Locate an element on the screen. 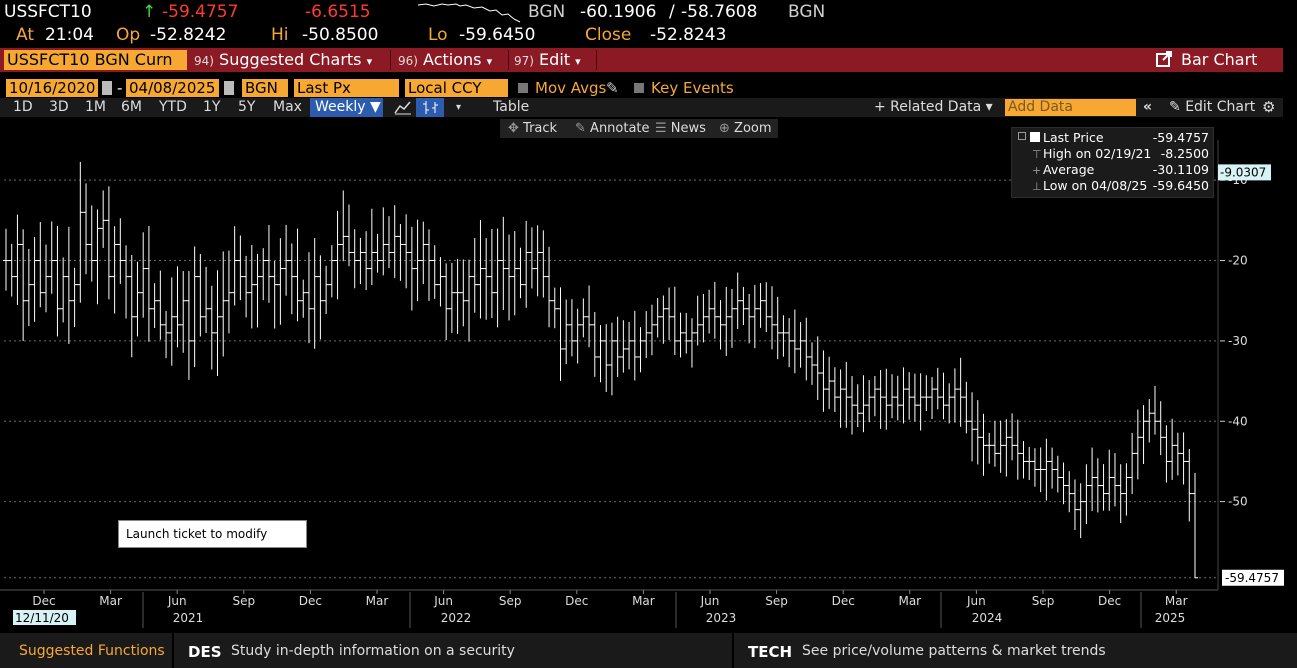  legend-collapse-icon is located at coordinates (1022, 136).